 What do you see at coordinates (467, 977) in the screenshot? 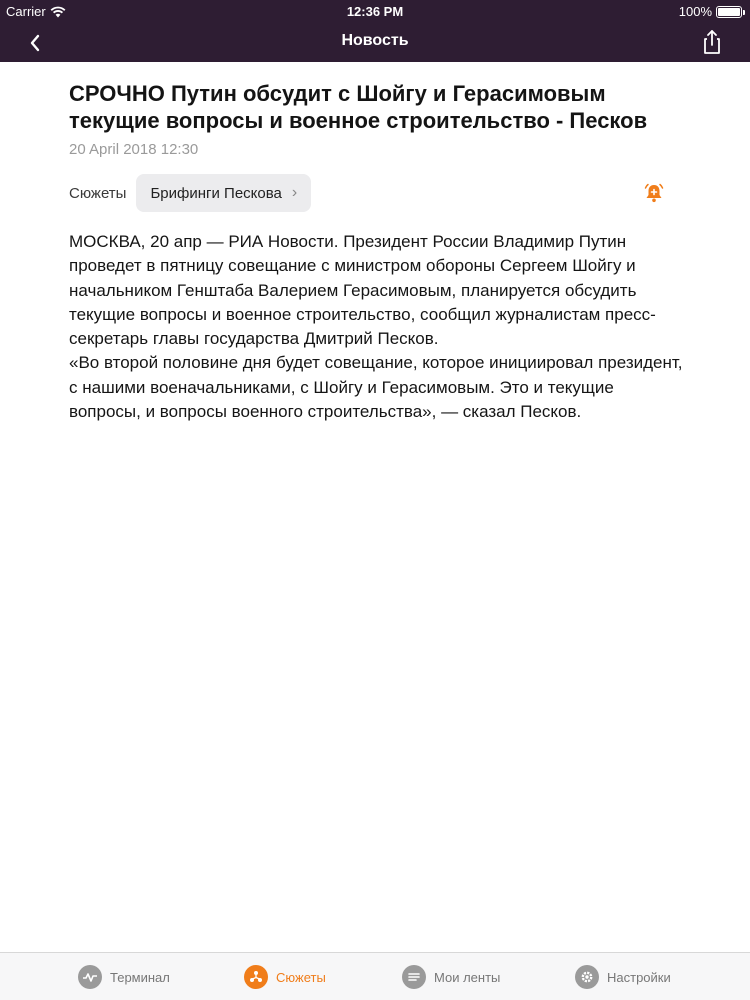
I see `tab-label: Мои ленты` at bounding box center [467, 977].